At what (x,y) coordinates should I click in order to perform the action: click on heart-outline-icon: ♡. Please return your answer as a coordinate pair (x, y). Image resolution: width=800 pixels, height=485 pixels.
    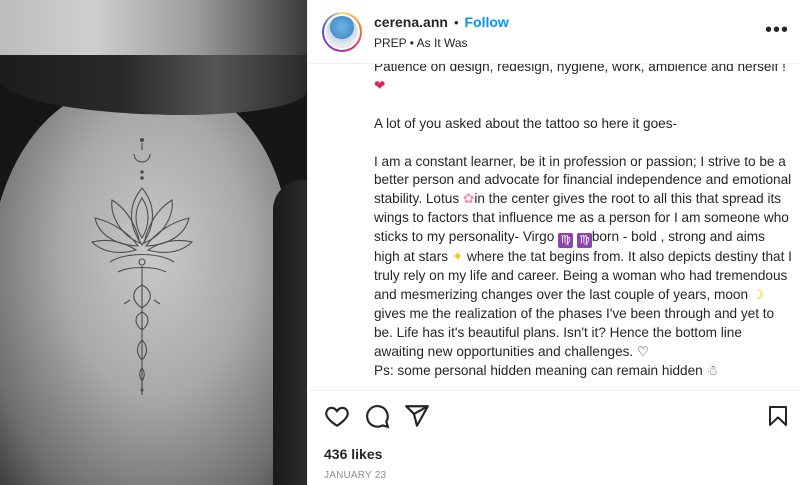
    Looking at the image, I should click on (643, 351).